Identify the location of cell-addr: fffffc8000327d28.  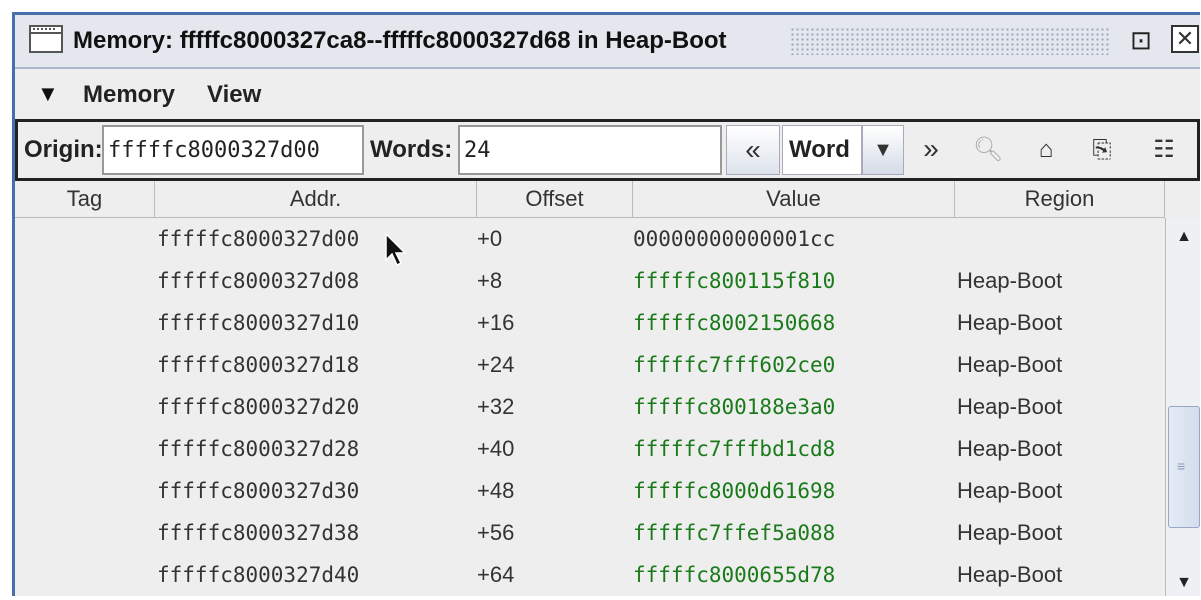
(258, 449).